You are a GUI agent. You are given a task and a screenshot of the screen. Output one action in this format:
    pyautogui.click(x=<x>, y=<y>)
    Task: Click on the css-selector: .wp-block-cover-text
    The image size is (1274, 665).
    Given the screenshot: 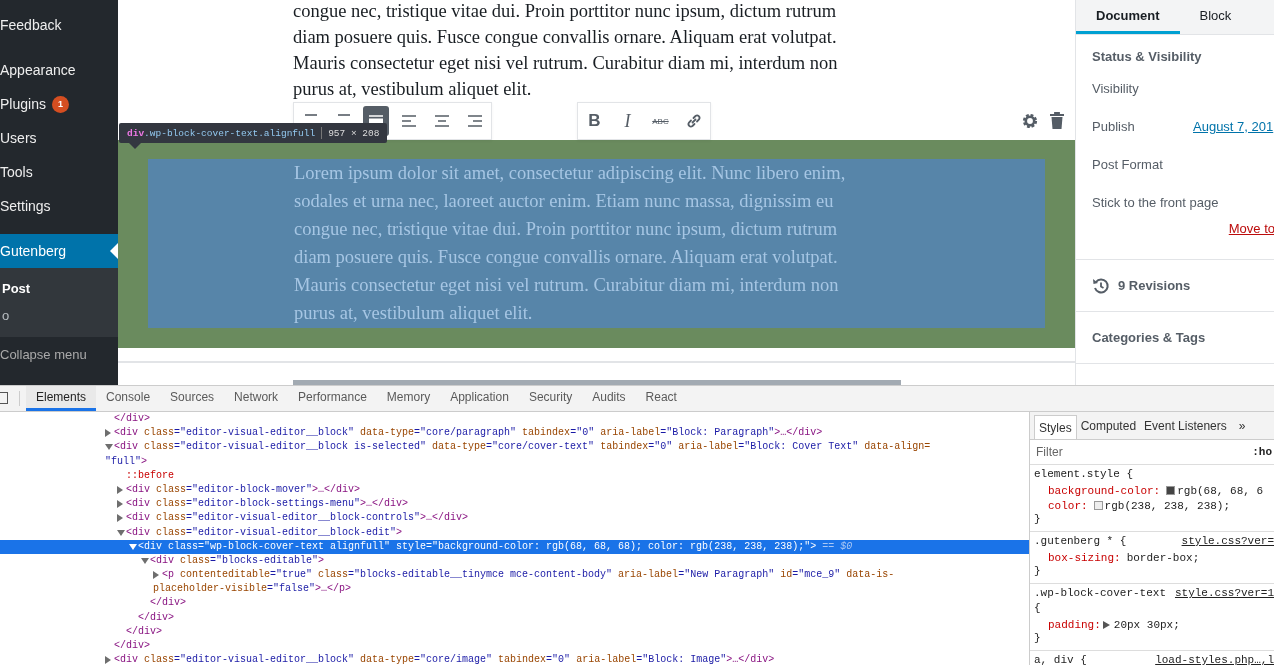 What is the action you would take?
    pyautogui.click(x=1100, y=594)
    